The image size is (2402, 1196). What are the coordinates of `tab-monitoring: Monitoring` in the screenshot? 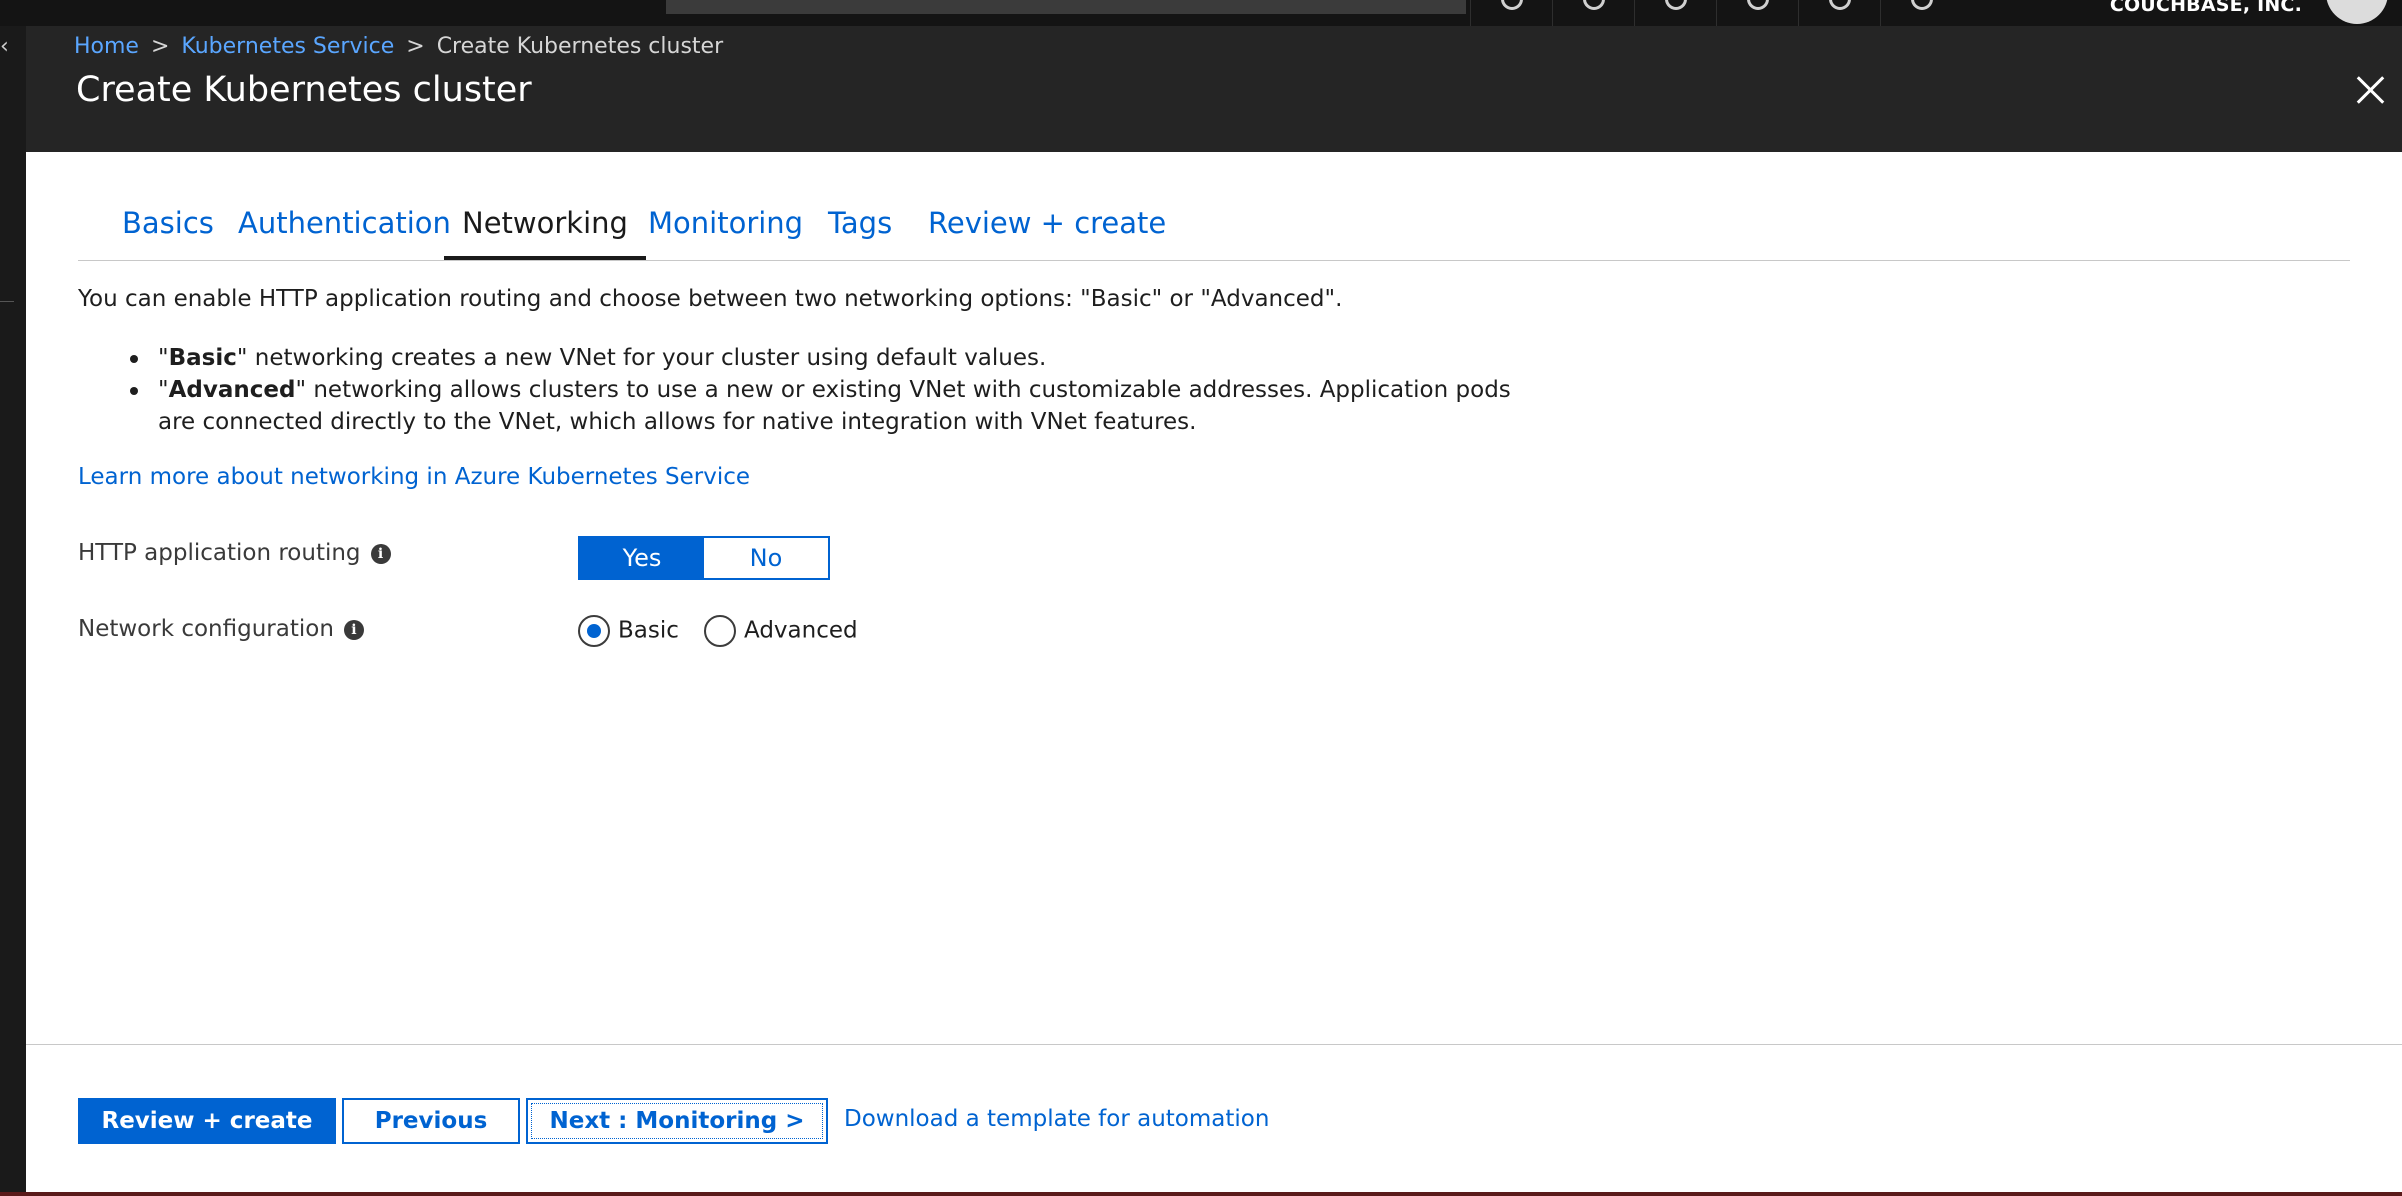 It's located at (725, 232).